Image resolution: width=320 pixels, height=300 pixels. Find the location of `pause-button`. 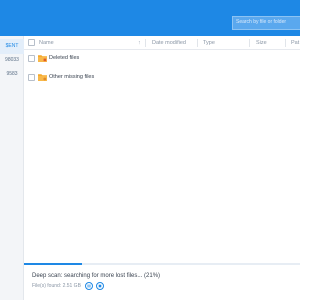

pause-button is located at coordinates (89, 286).